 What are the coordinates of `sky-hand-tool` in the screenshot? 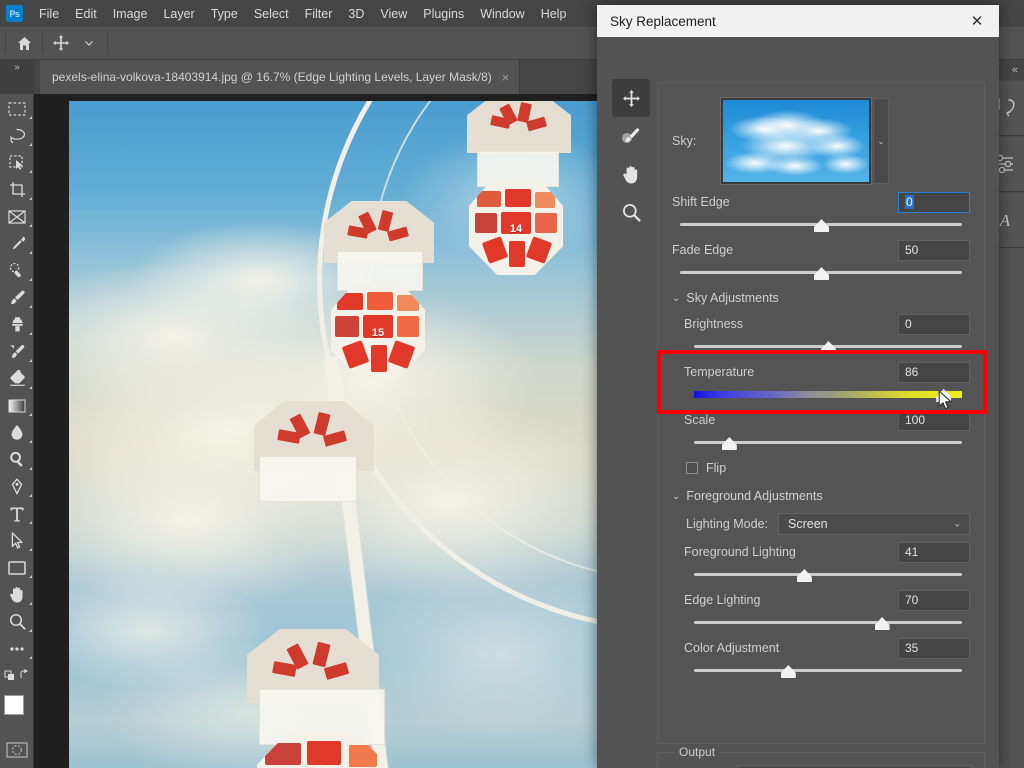 It's located at (631, 174).